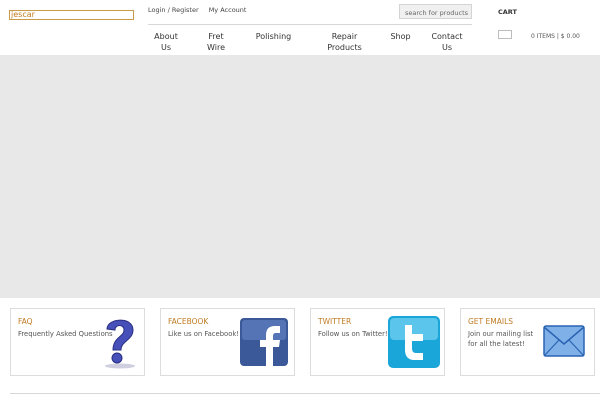 The image size is (600, 400). What do you see at coordinates (435, 11) in the screenshot?
I see `search-input` at bounding box center [435, 11].